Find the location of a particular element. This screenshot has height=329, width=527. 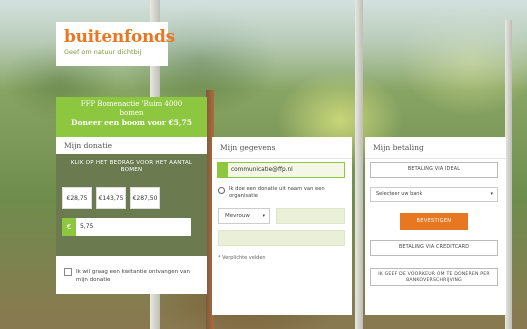

email-field: communicatie@ffp.nl is located at coordinates (281, 170).